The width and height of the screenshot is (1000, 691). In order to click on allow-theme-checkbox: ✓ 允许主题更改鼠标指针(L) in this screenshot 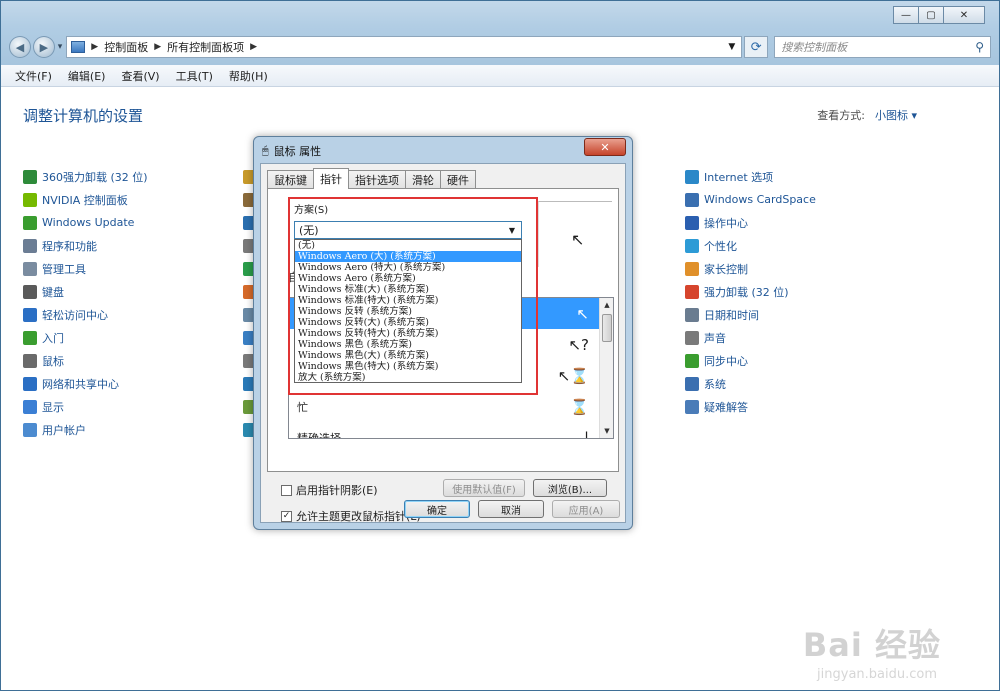, I will do `click(351, 516)`.